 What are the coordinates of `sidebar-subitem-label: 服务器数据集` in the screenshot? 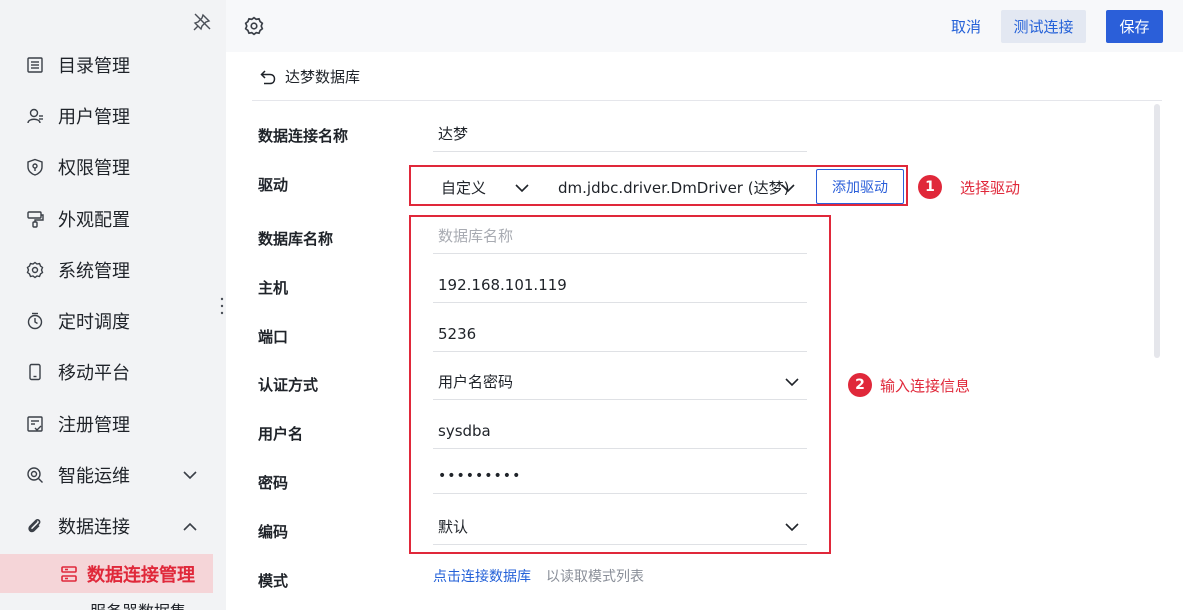 It's located at (140, 606).